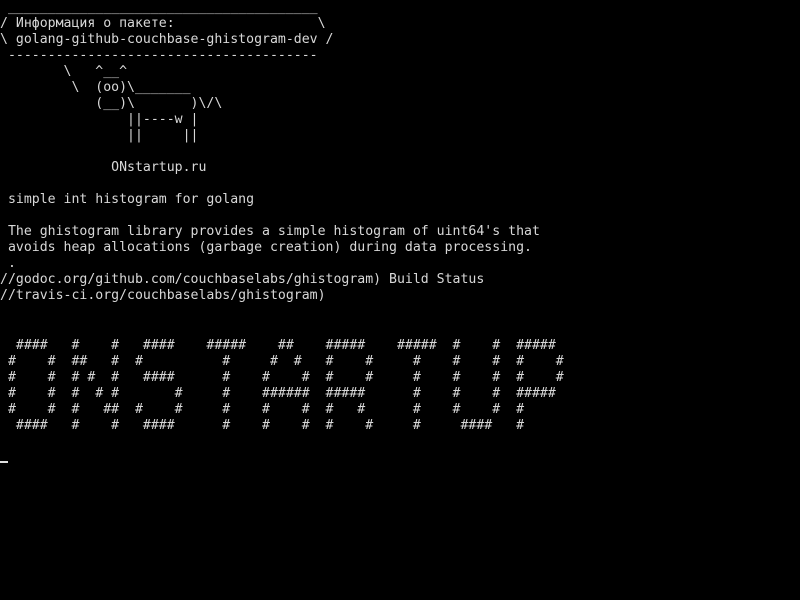  I want to click on cow-art-line-2: \ (oo)\_______, so click(95, 87).